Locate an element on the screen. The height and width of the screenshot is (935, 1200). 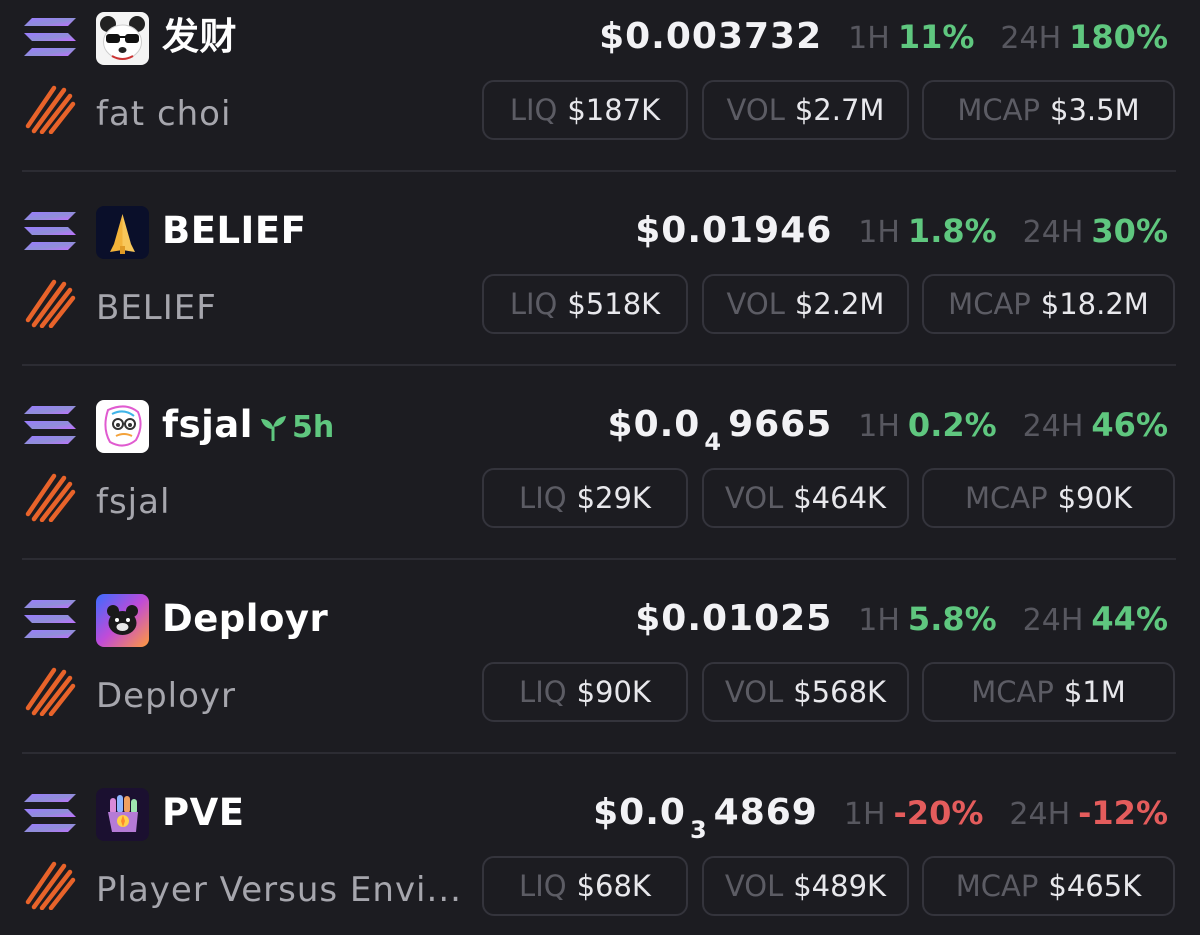
stat-value: $568K is located at coordinates (840, 692).